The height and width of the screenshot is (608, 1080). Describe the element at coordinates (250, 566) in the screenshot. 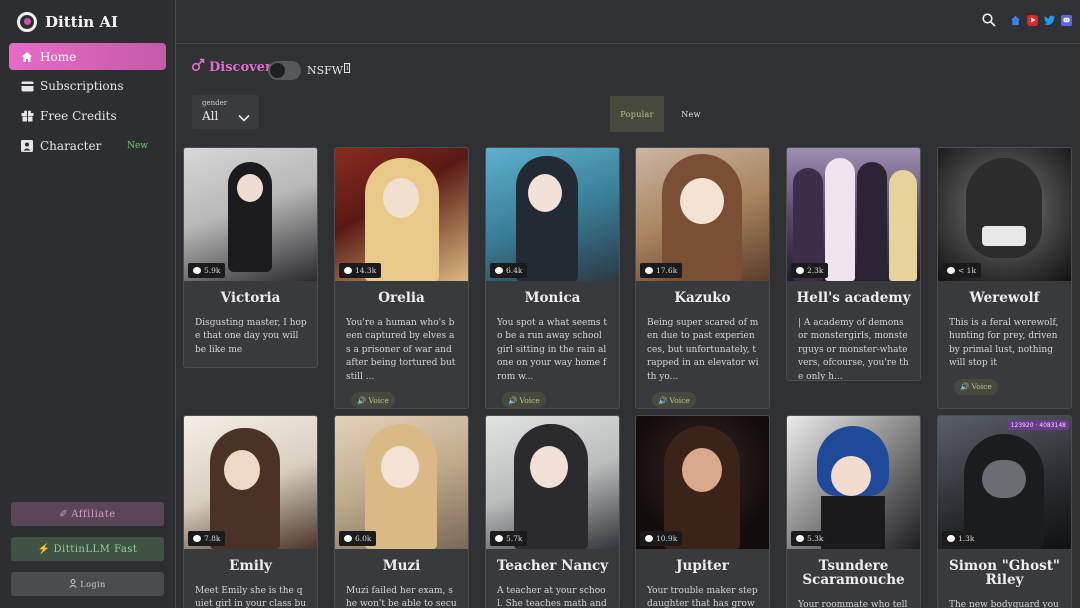

I see `character-name: Emily` at that location.